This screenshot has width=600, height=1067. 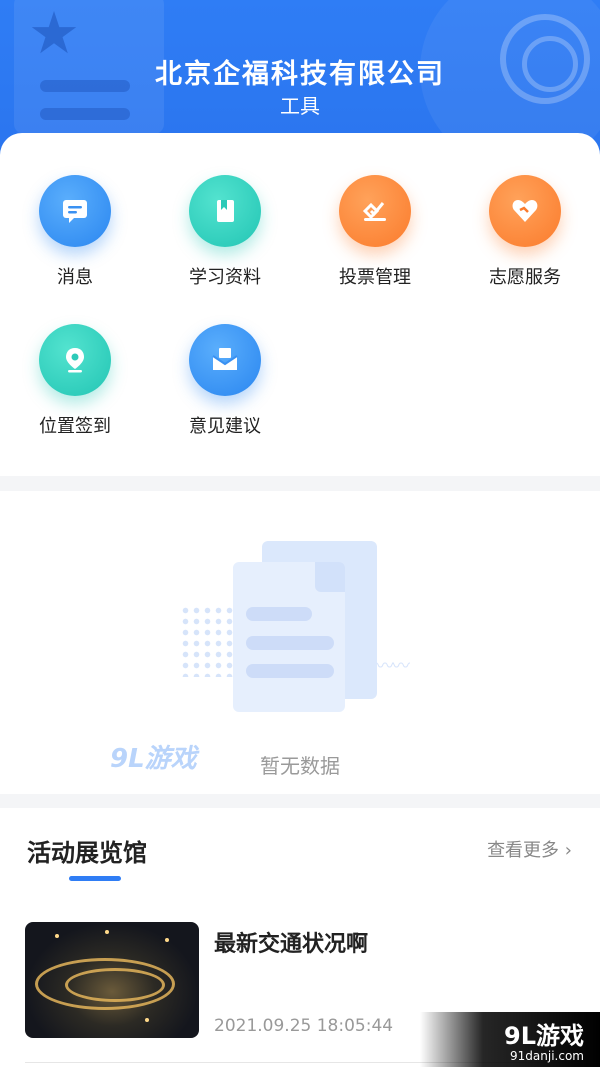 What do you see at coordinates (304, 1026) in the screenshot?
I see `article-timestamp: 2021.09.25 18:05:44` at bounding box center [304, 1026].